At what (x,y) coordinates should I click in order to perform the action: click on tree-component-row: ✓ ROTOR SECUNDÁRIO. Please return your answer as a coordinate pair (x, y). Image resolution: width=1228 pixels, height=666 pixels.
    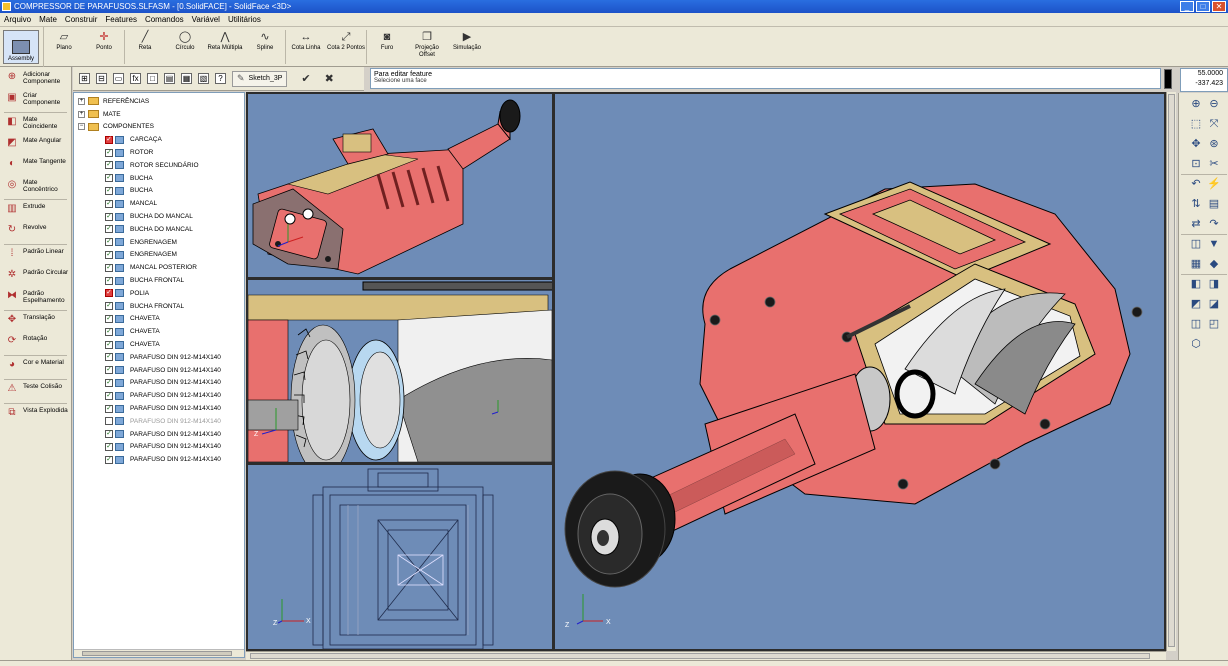
    Looking at the image, I should click on (159, 165).